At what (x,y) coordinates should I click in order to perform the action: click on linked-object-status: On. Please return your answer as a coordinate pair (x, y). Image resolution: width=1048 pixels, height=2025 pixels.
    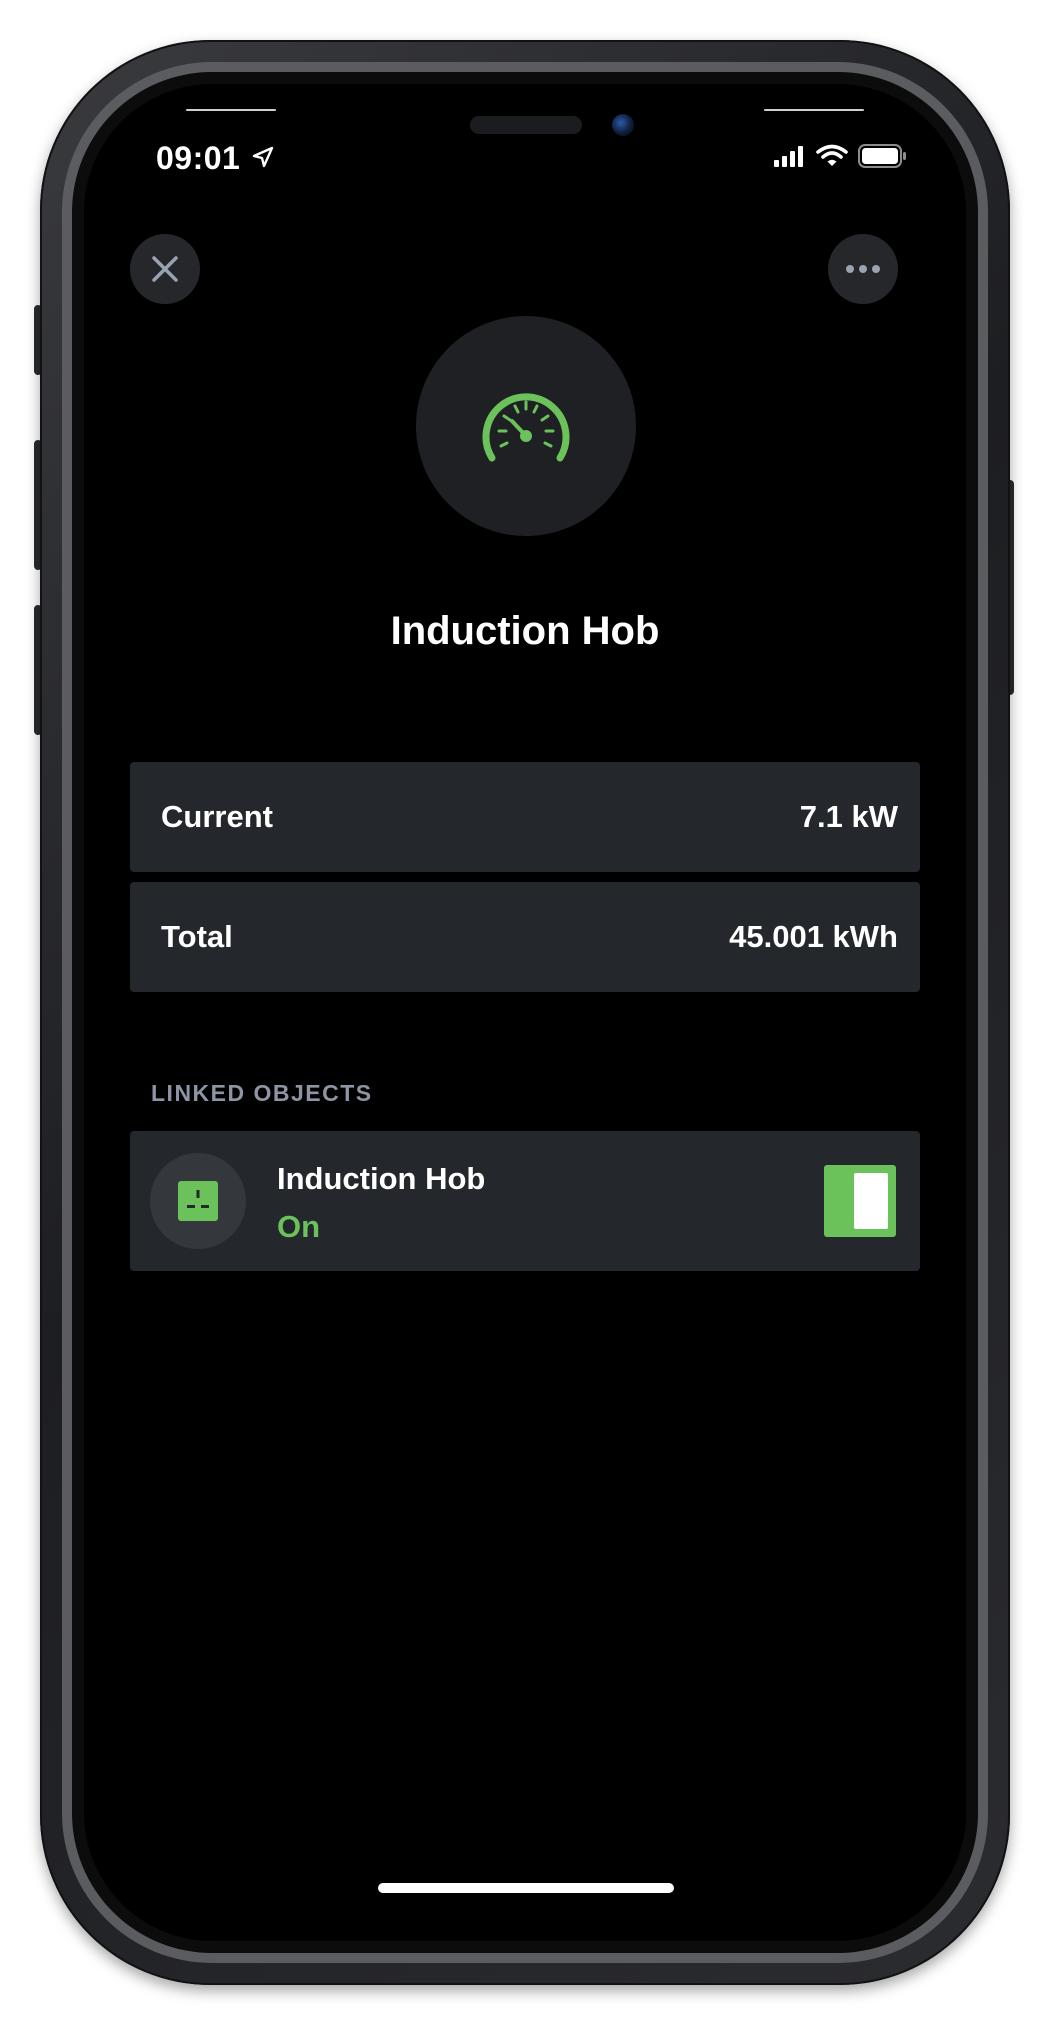
    Looking at the image, I should click on (299, 1226).